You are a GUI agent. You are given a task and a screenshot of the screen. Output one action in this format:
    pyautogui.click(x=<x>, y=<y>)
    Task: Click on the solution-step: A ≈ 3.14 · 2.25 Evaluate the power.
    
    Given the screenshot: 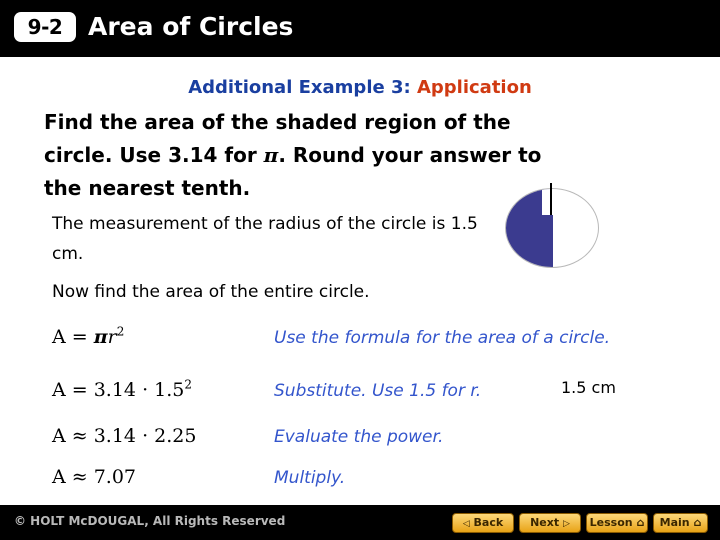 What is the action you would take?
    pyautogui.click(x=360, y=440)
    